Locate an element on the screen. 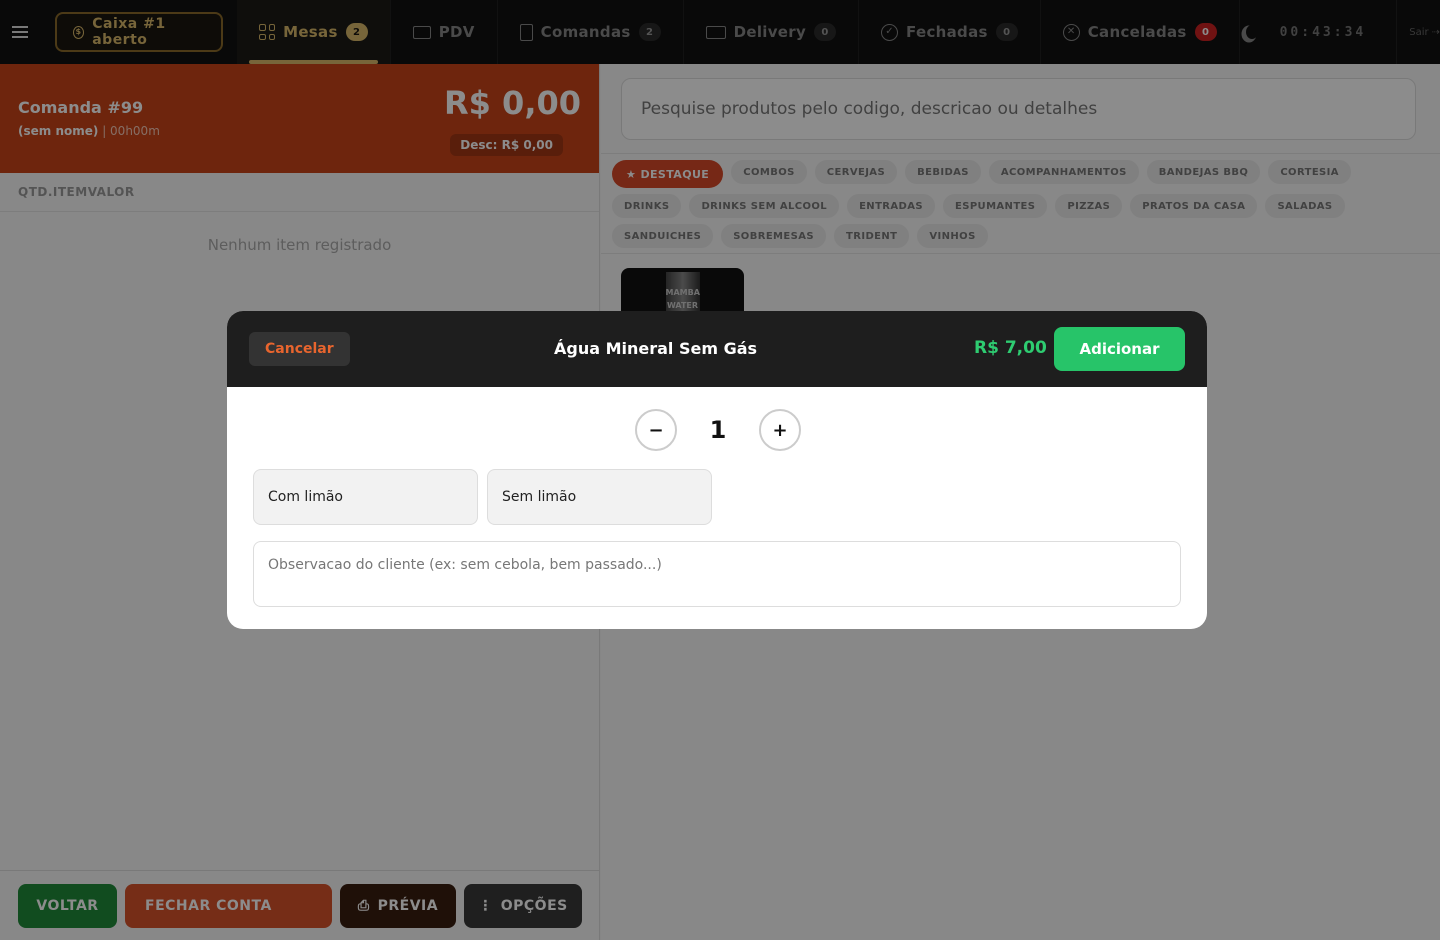 The width and height of the screenshot is (1440, 940). quantity-stepper: − 1 + is located at coordinates (718, 430).